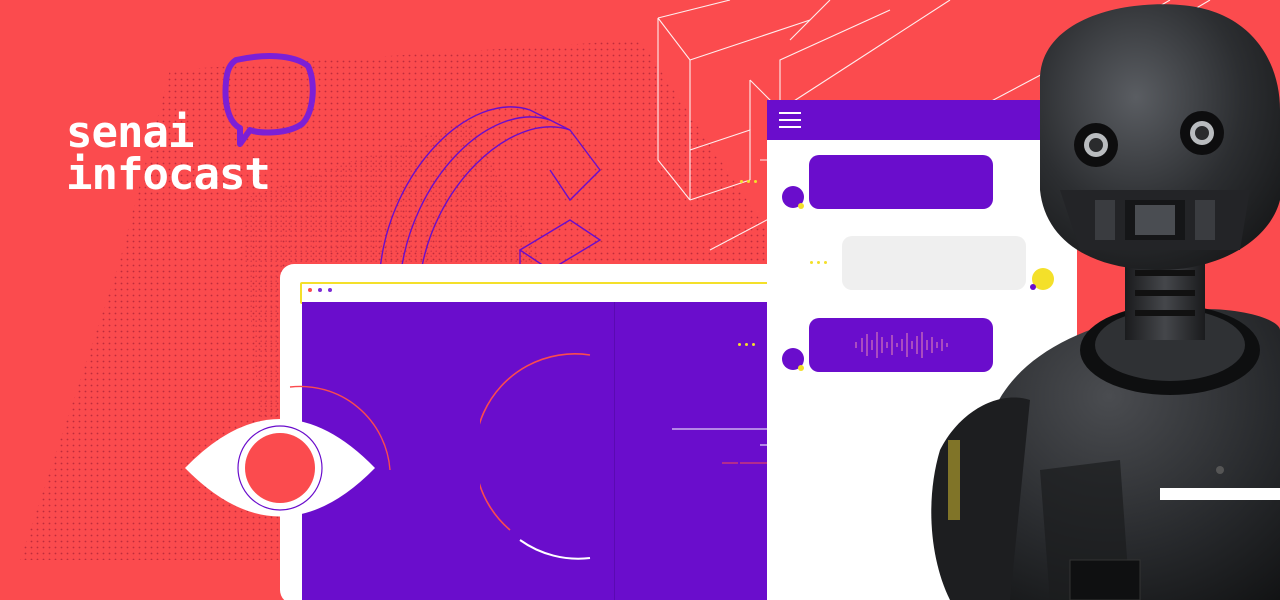 Image resolution: width=1280 pixels, height=600 pixels. Describe the element at coordinates (748, 181) in the screenshot. I see `decorative-dots` at that location.